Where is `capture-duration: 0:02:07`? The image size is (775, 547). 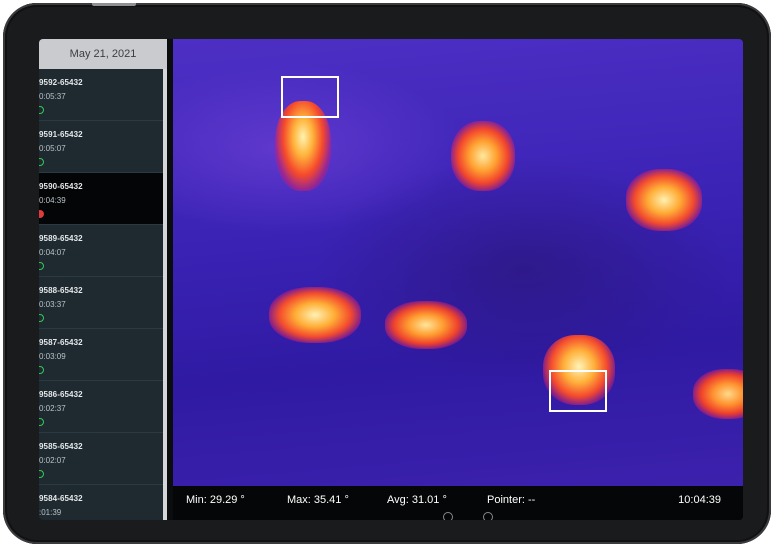 capture-duration: 0:02:07 is located at coordinates (52, 460).